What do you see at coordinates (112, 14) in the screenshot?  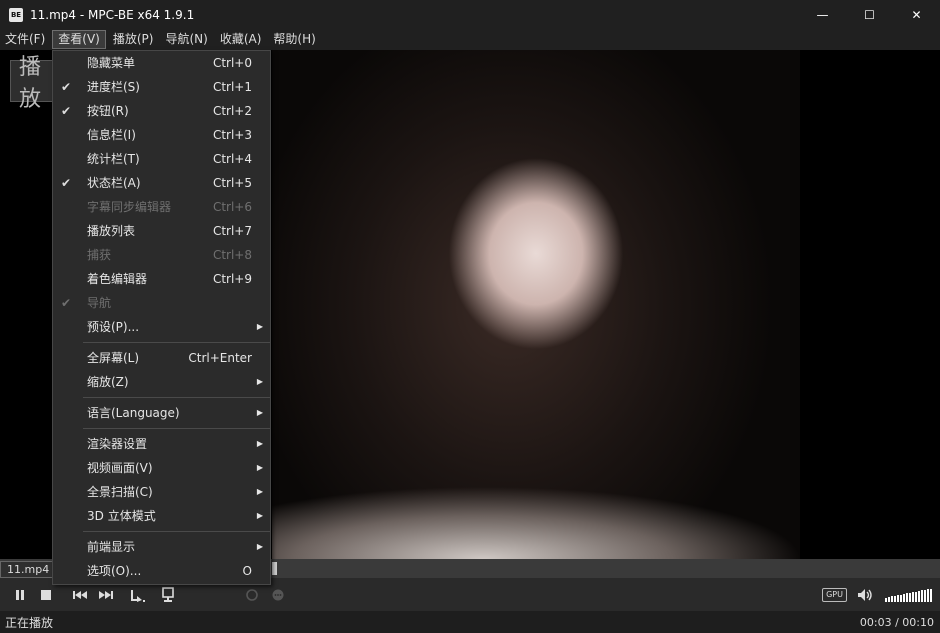 I see `window-title: 11.mp4 - MPC-BE x64 1.9.1` at bounding box center [112, 14].